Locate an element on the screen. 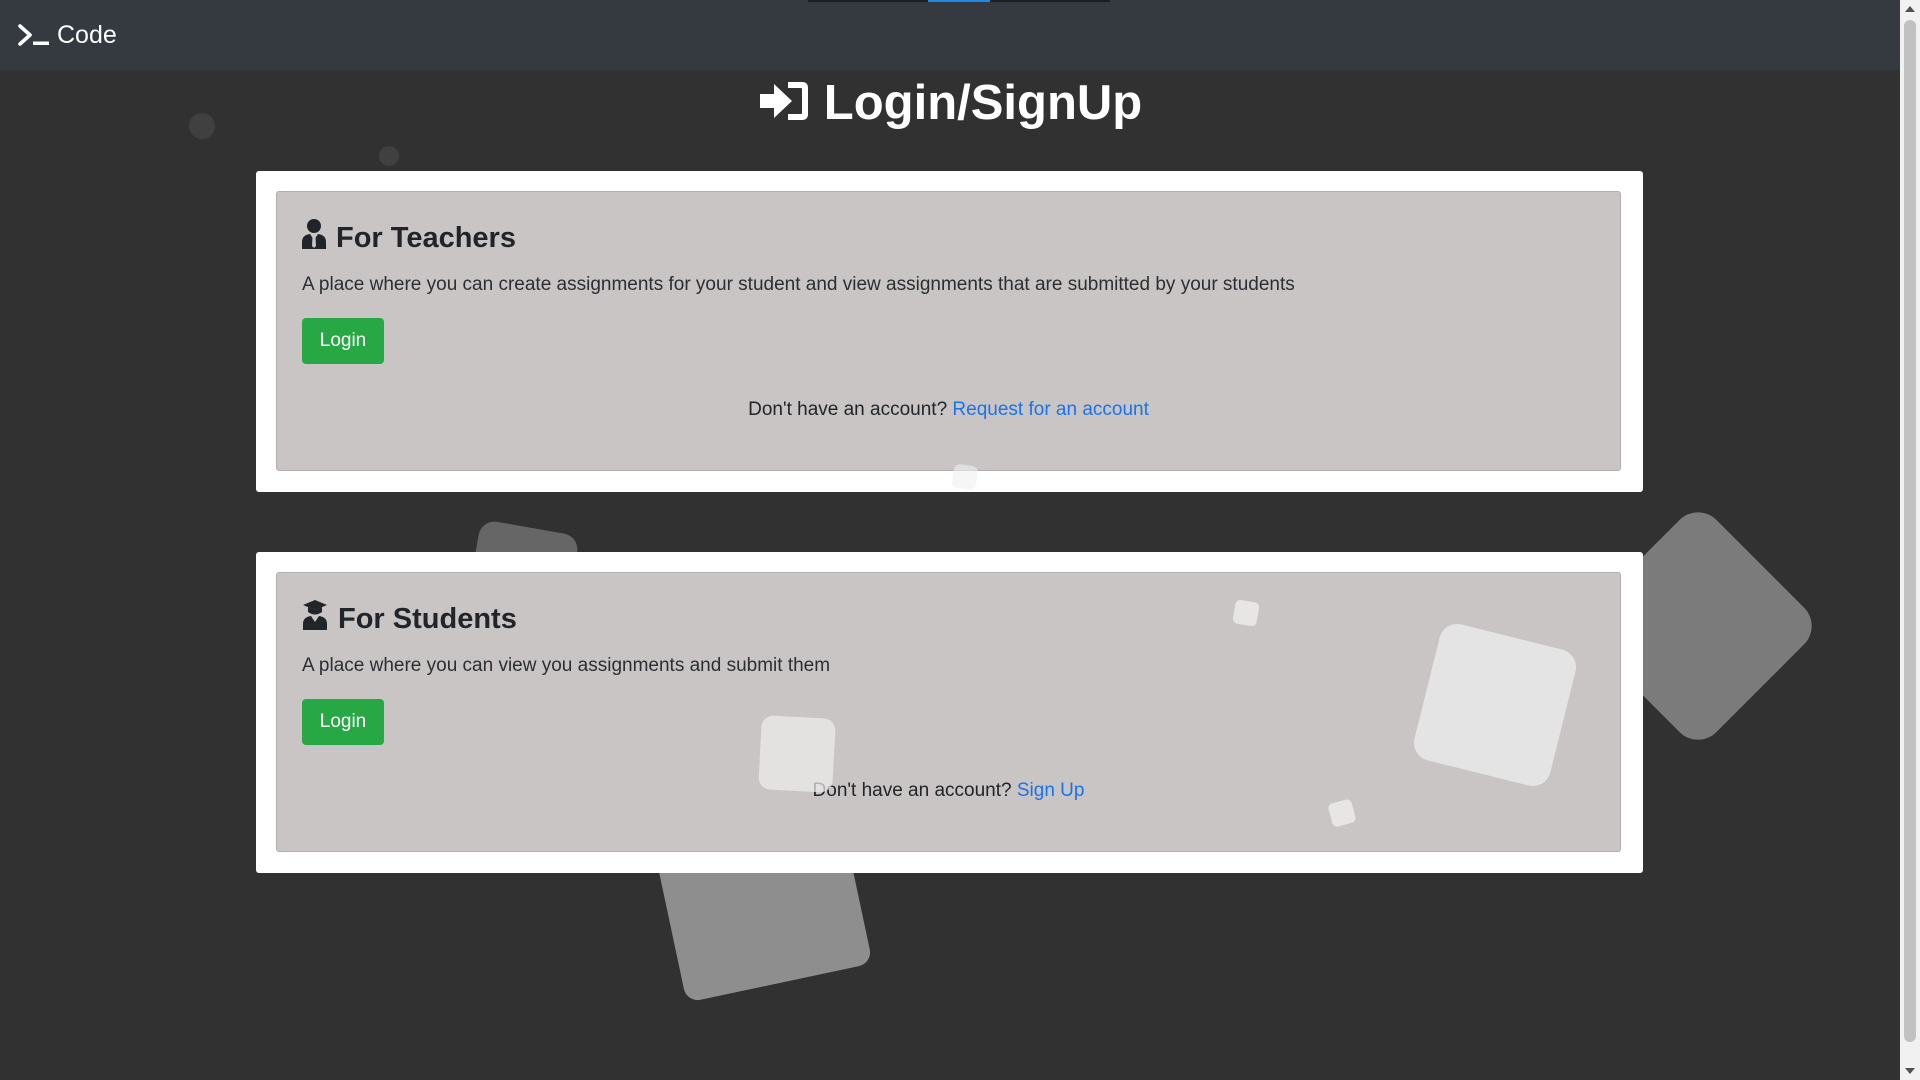 This screenshot has height=1080, width=1920. nav-indicator-active is located at coordinates (959, 1).